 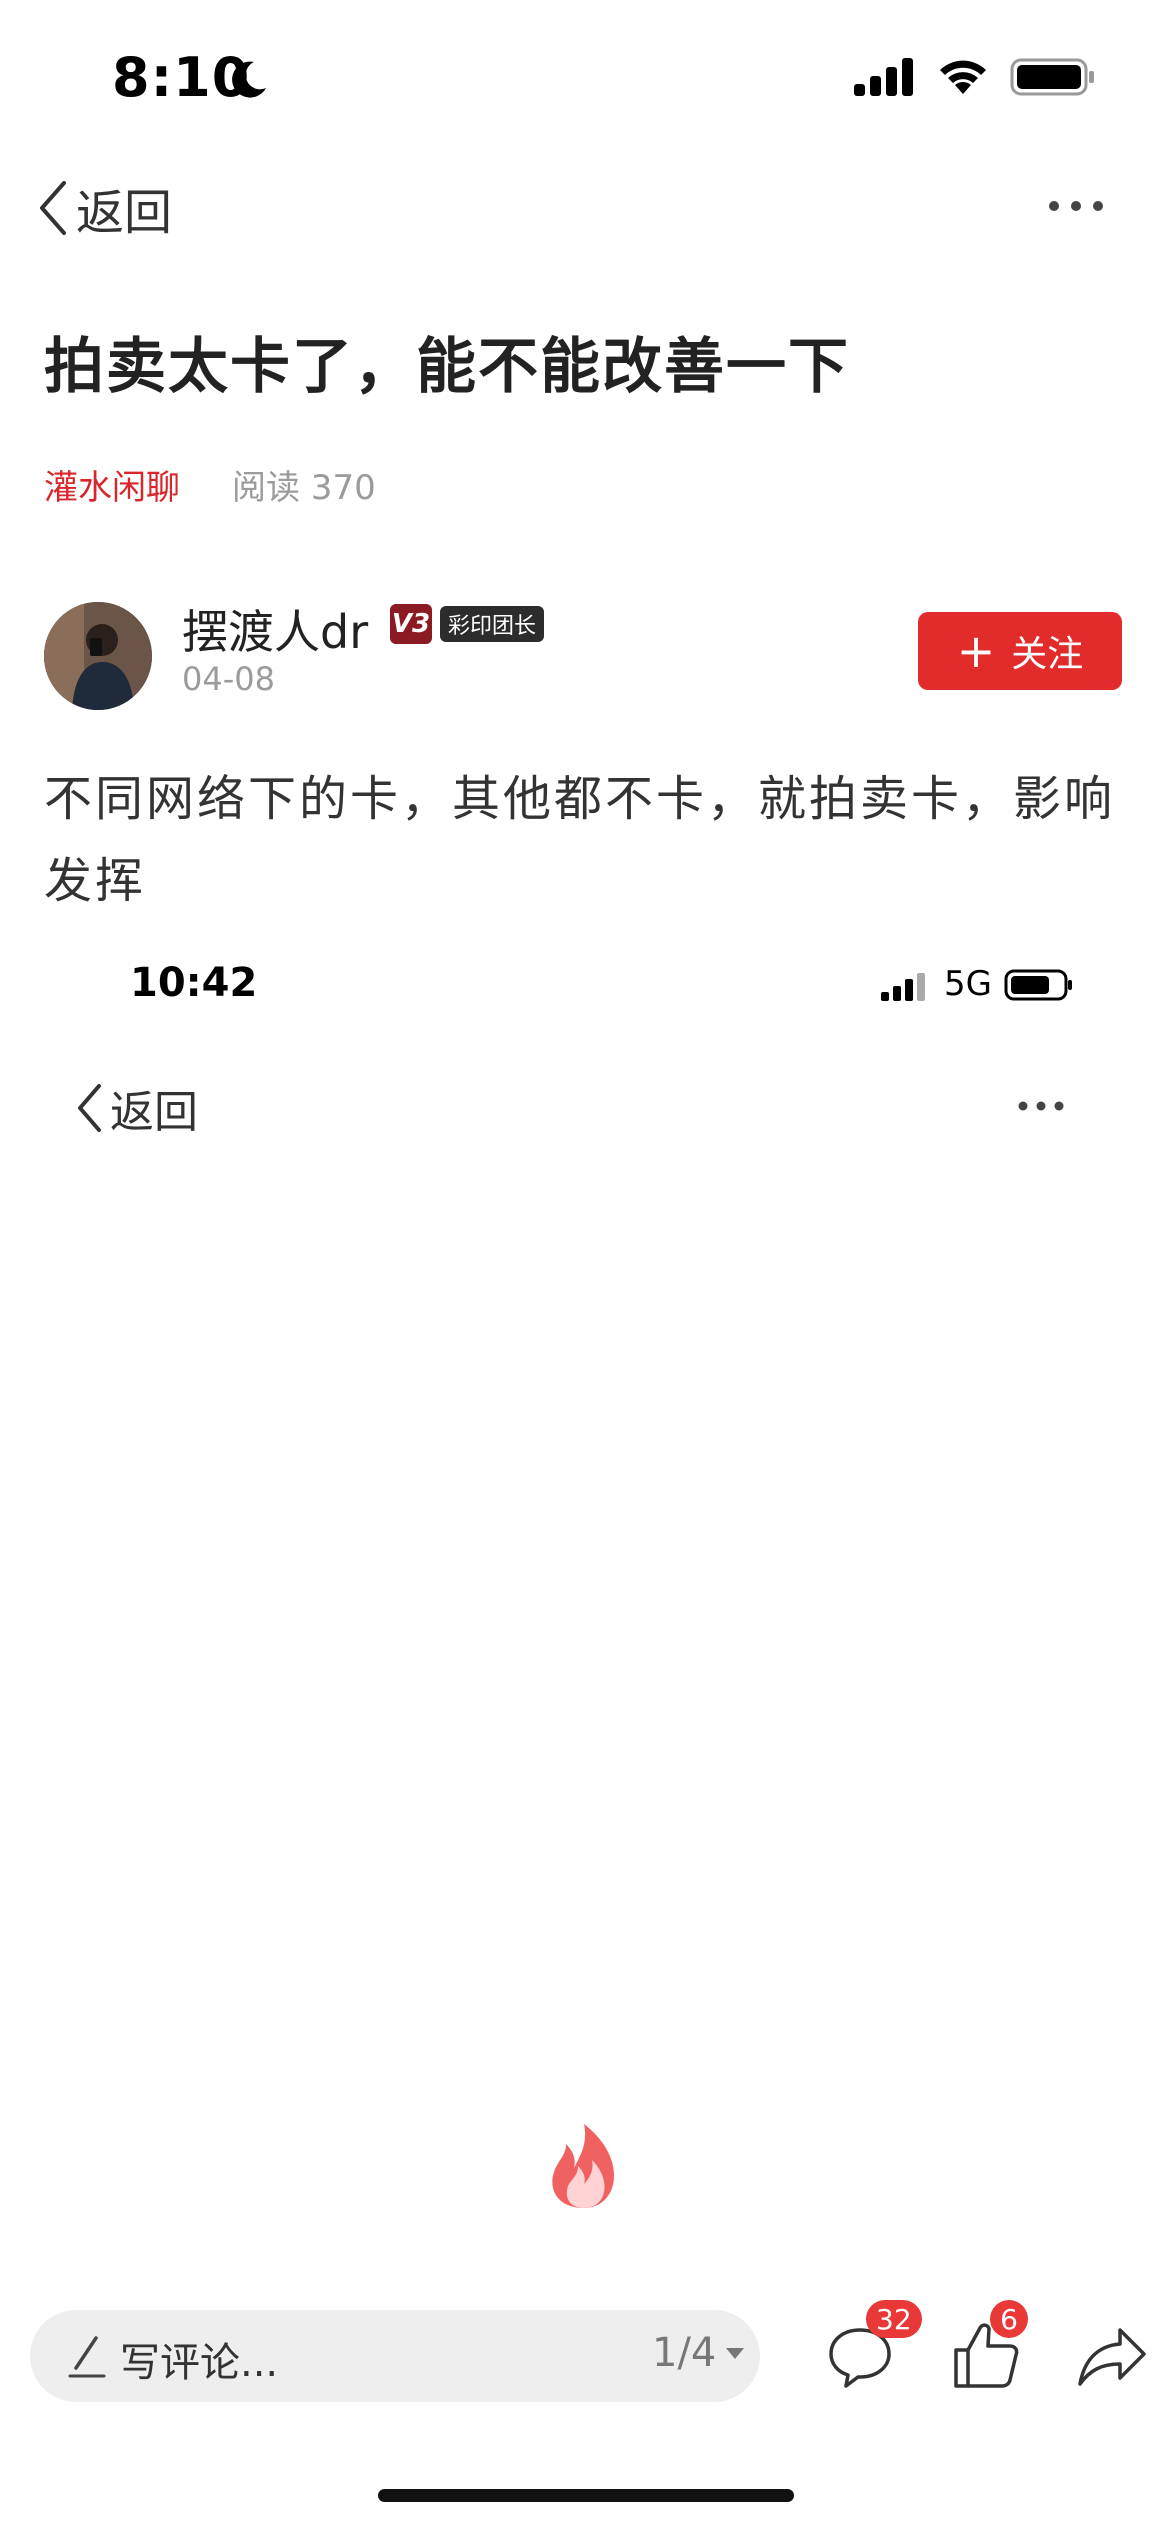 I want to click on back-button: 返回, so click(x=104, y=208).